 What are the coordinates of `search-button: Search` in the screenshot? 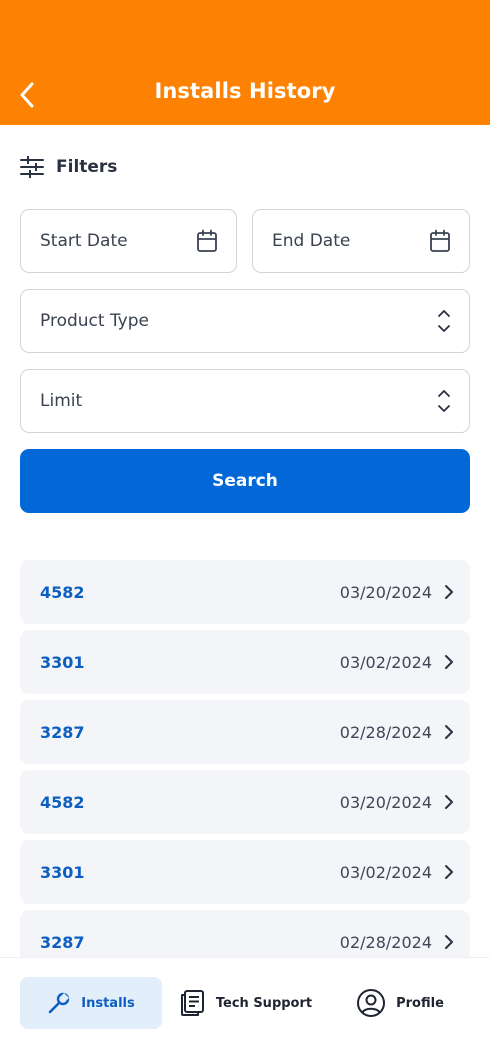 It's located at (245, 481).